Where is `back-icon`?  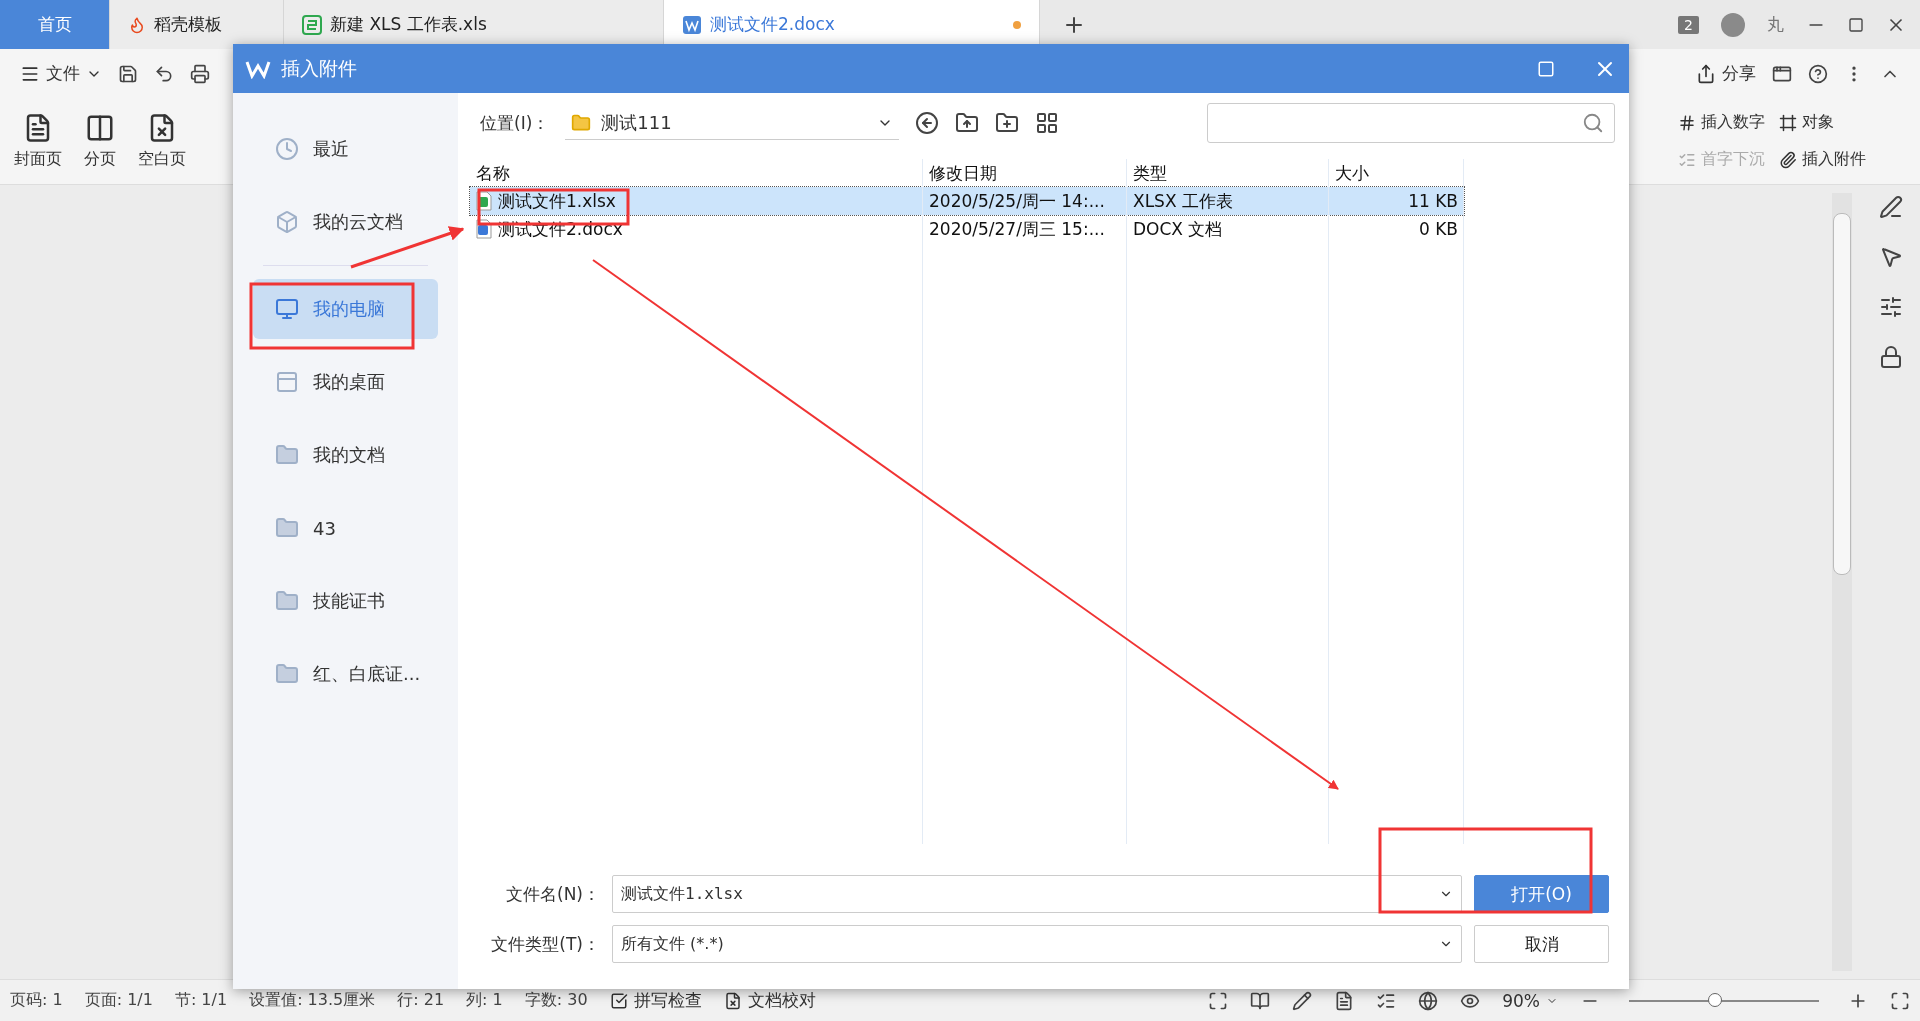 back-icon is located at coordinates (927, 123).